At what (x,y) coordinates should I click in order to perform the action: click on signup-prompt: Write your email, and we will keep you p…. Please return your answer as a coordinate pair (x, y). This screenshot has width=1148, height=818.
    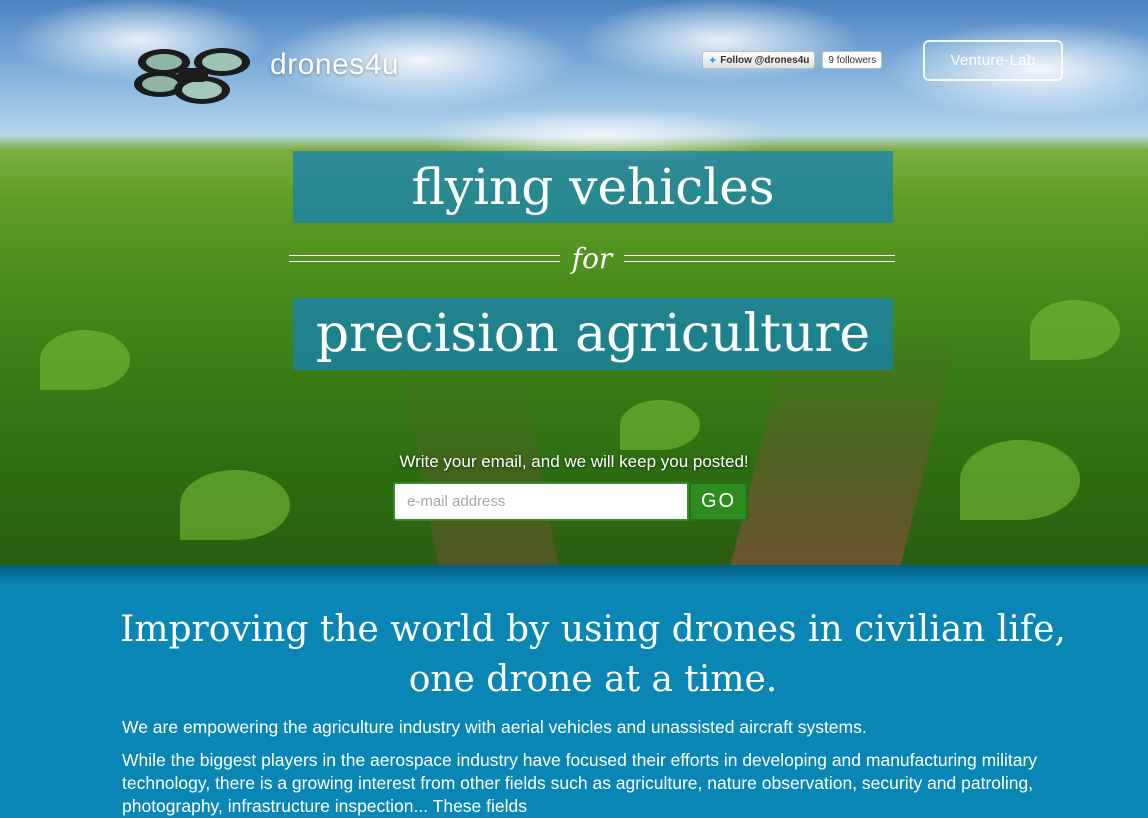
    Looking at the image, I should click on (574, 461).